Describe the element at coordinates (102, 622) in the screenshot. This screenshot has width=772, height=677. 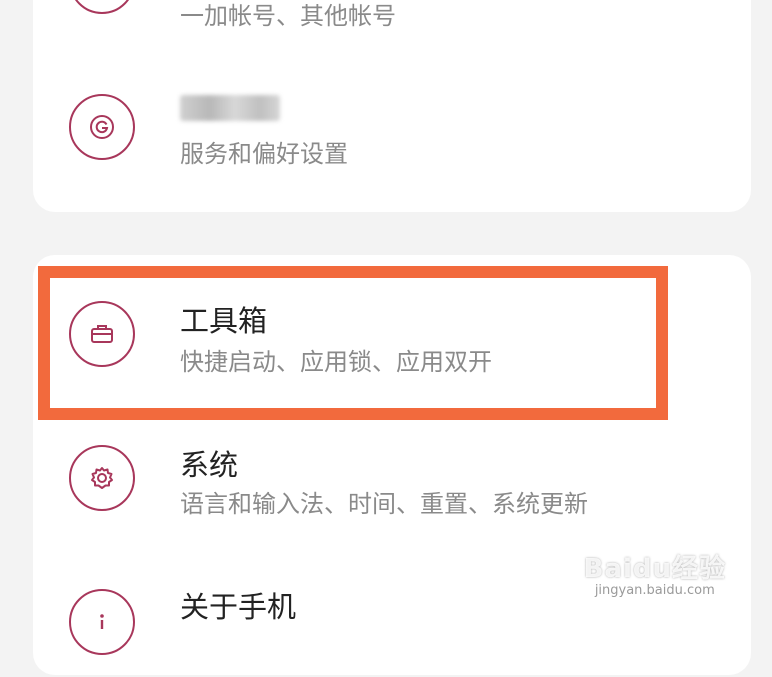
I see `info-icon` at that location.